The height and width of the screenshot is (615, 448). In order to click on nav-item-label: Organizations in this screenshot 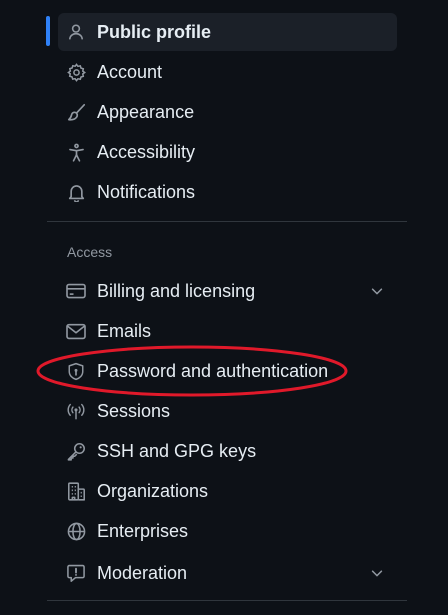, I will do `click(153, 490)`.